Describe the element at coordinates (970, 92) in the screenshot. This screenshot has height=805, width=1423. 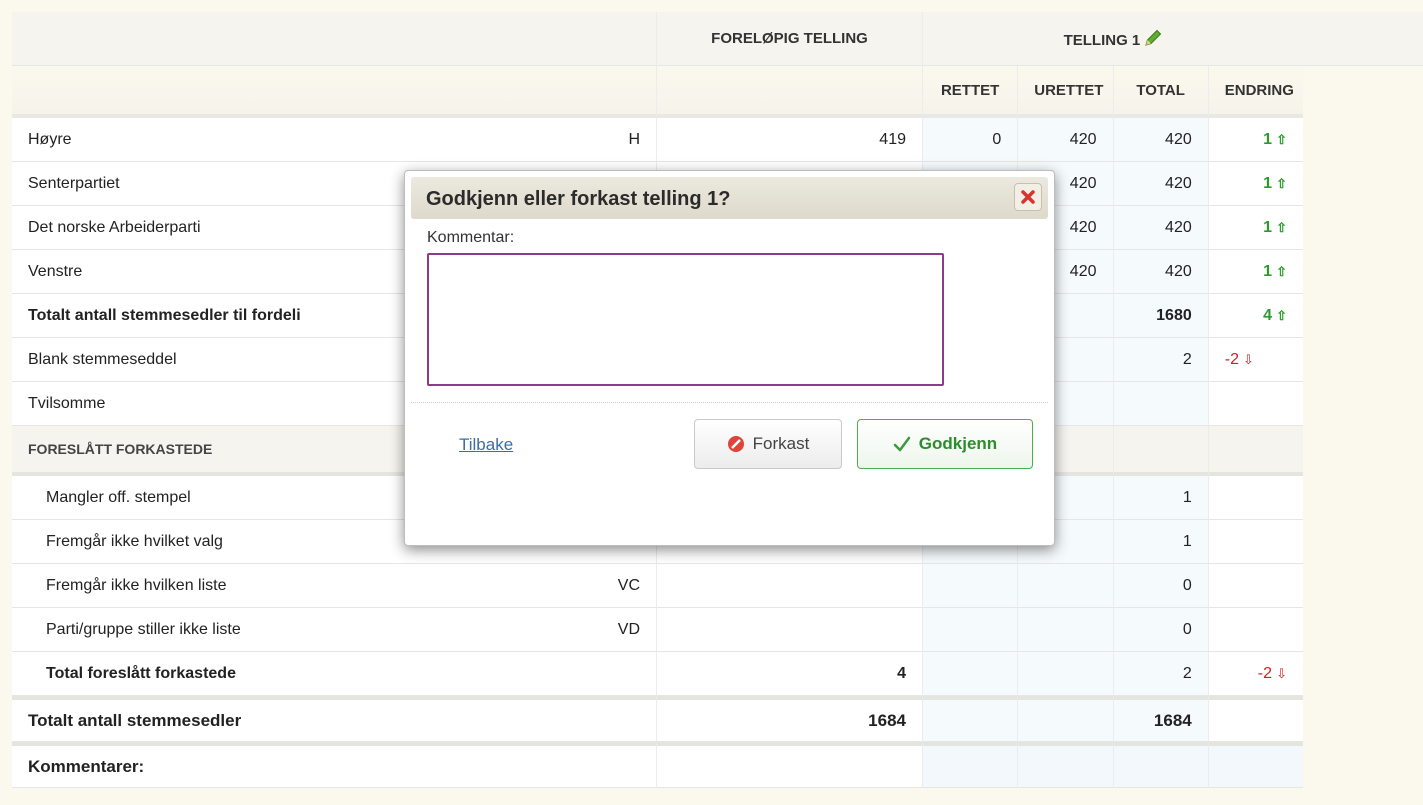
I see `header-rettet: RETTET` at that location.